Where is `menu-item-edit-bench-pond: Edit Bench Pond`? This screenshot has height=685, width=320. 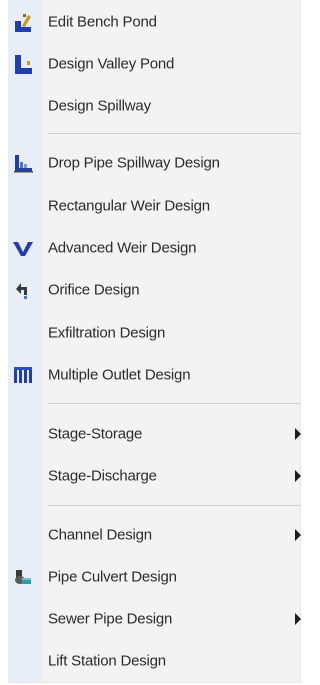 menu-item-edit-bench-pond: Edit Bench Pond is located at coordinates (154, 22).